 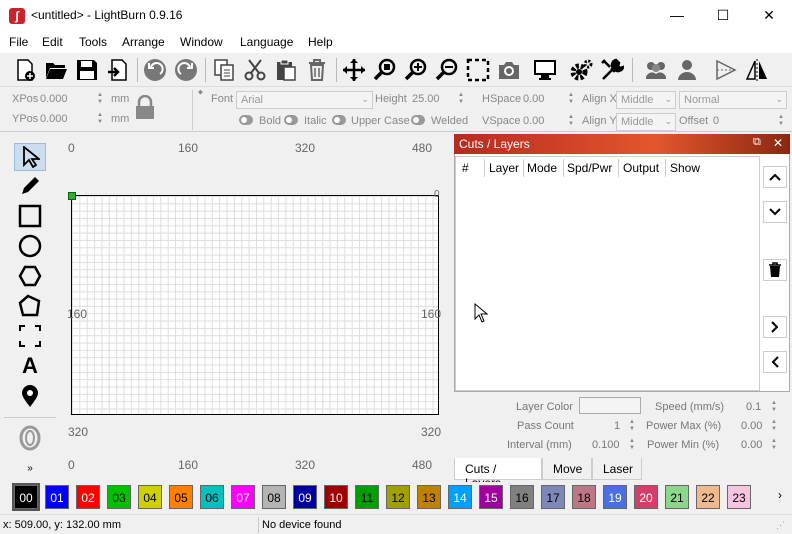 I want to click on text-tool-icon: A, so click(x=30, y=366).